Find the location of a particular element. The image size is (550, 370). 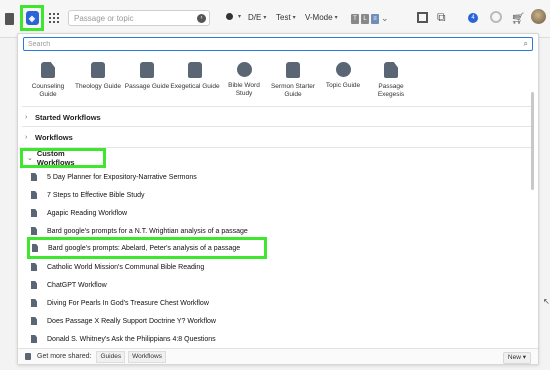

search-input is located at coordinates (278, 44).